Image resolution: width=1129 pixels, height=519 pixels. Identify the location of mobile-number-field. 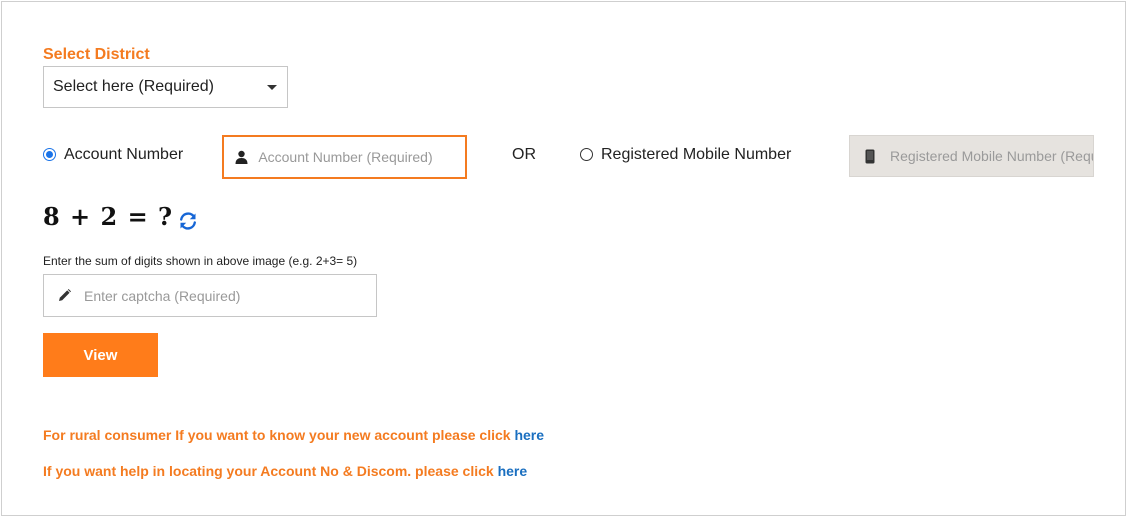
(971, 156).